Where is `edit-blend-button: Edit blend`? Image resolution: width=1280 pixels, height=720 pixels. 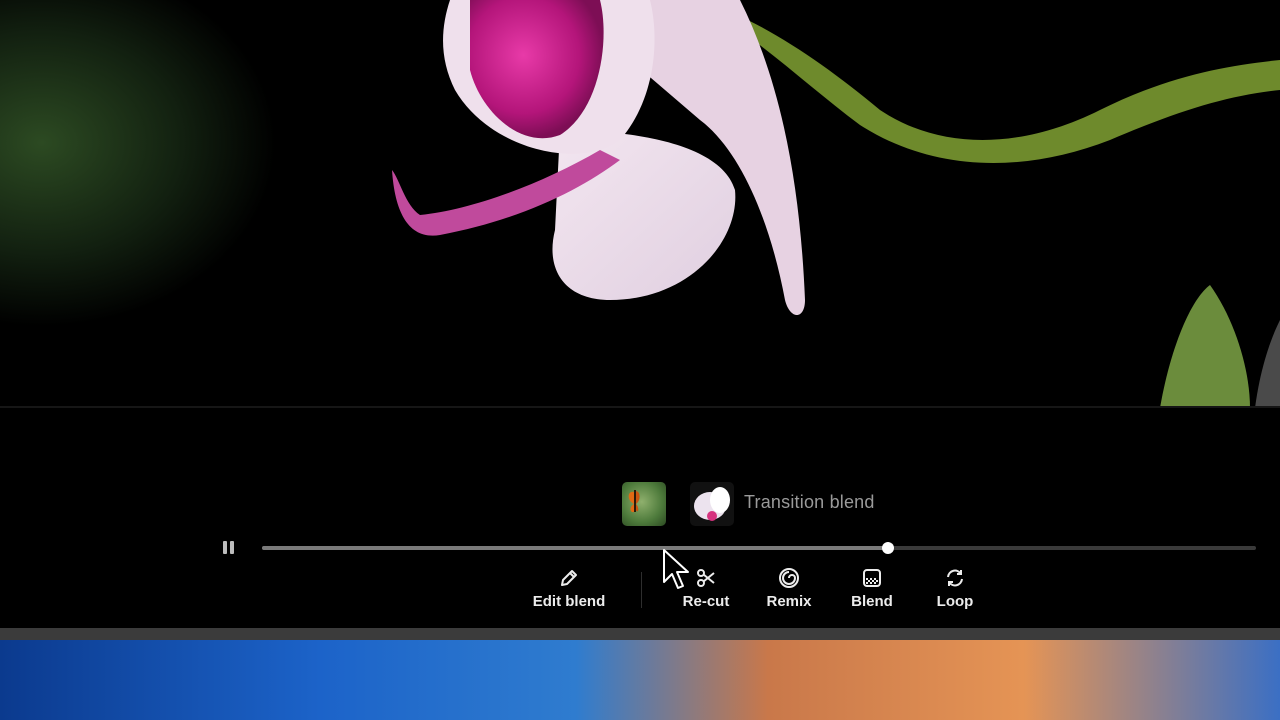
edit-blend-button: Edit blend is located at coordinates (569, 588).